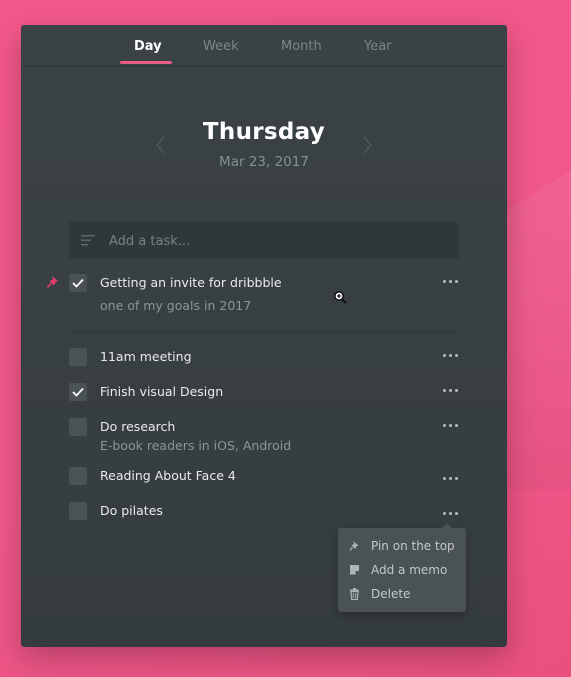 The image size is (571, 677). I want to click on task-label: Reading About Face 4, so click(168, 475).